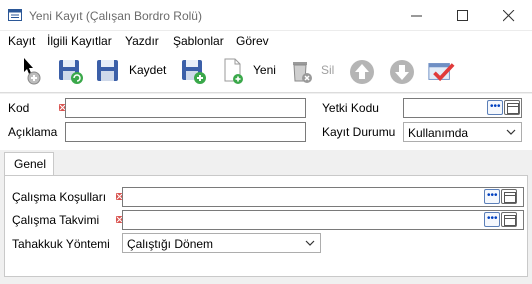 The height and width of the screenshot is (284, 532). I want to click on authority-code-label: Yetki Kodu, so click(350, 108).